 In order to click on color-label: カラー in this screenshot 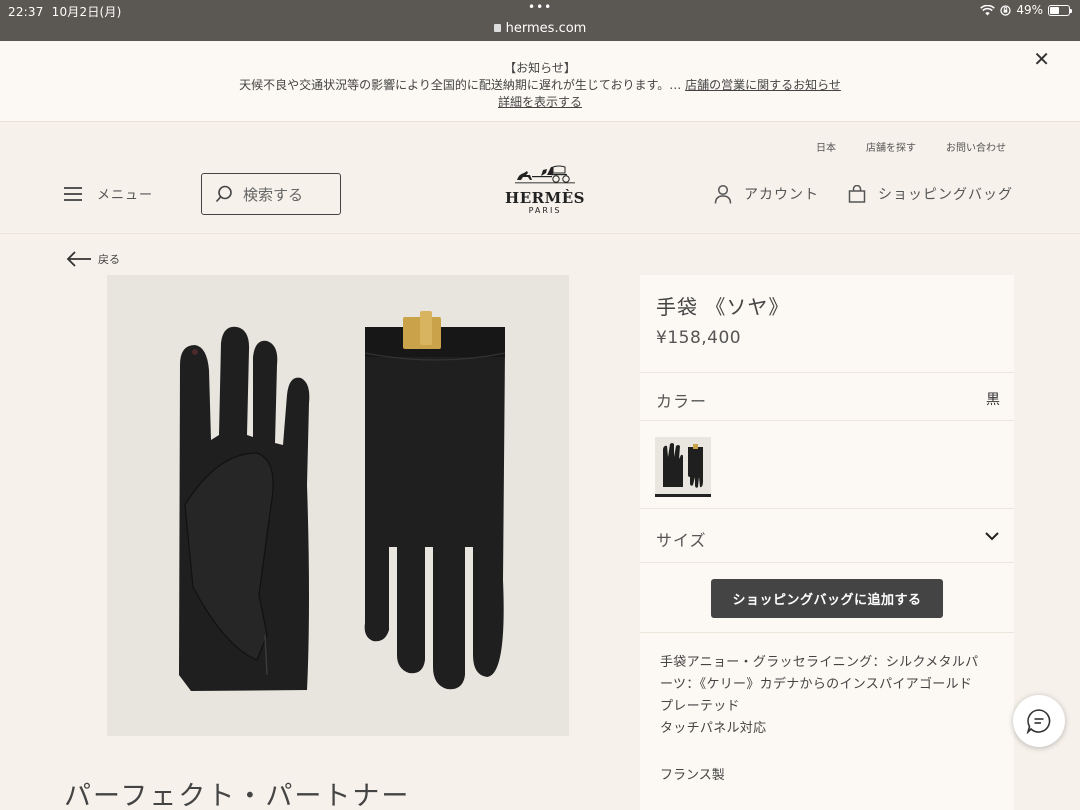, I will do `click(682, 401)`.